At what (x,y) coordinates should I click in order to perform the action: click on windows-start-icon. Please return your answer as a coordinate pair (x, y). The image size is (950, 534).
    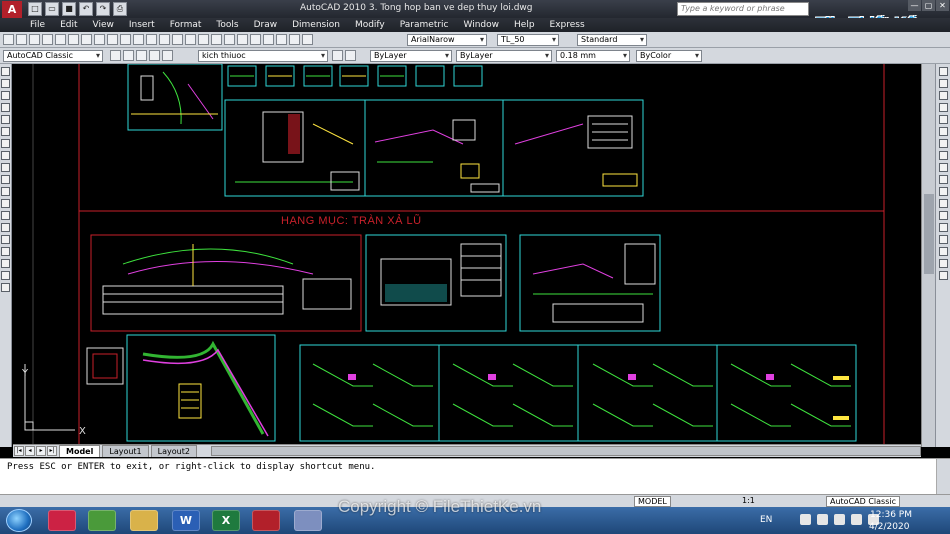
    Looking at the image, I should click on (19, 520).